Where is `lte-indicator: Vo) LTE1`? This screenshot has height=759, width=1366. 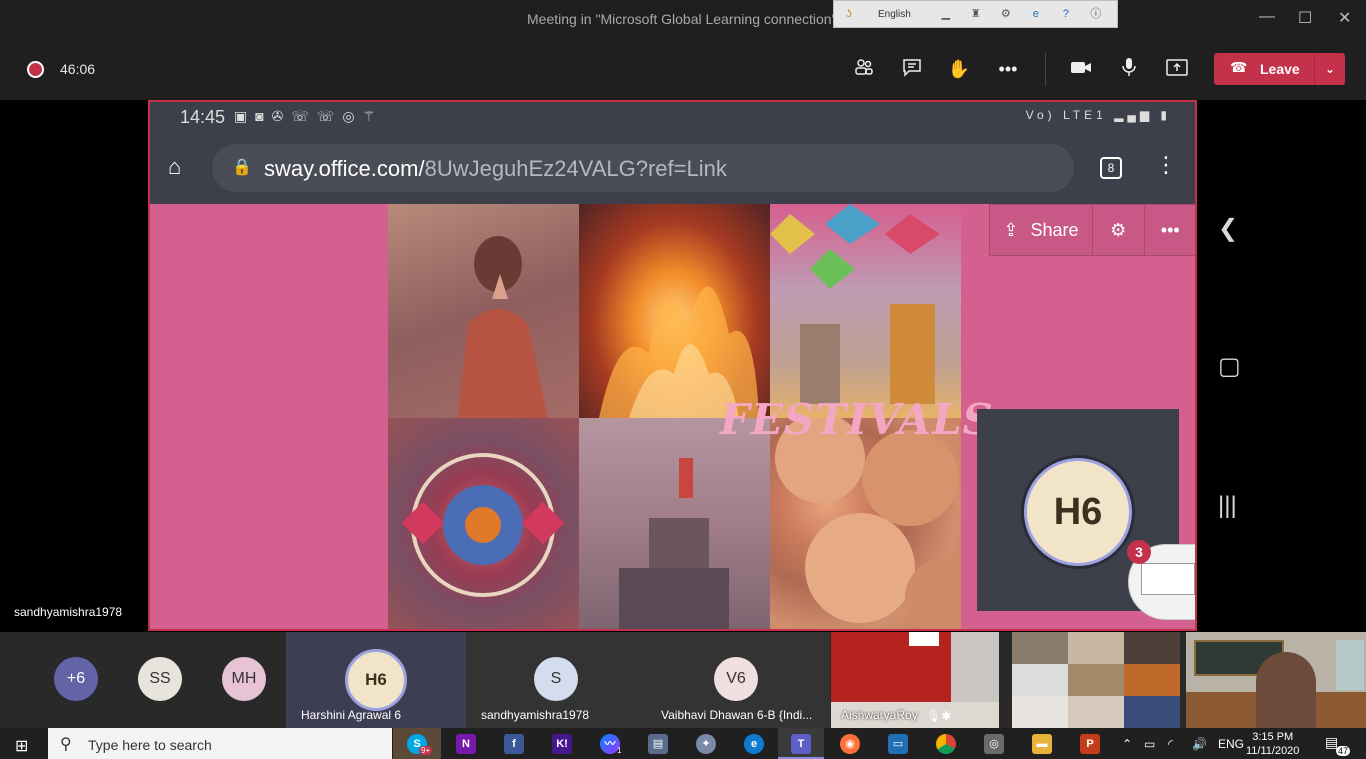 lte-indicator: Vo) LTE1 is located at coordinates (1066, 115).